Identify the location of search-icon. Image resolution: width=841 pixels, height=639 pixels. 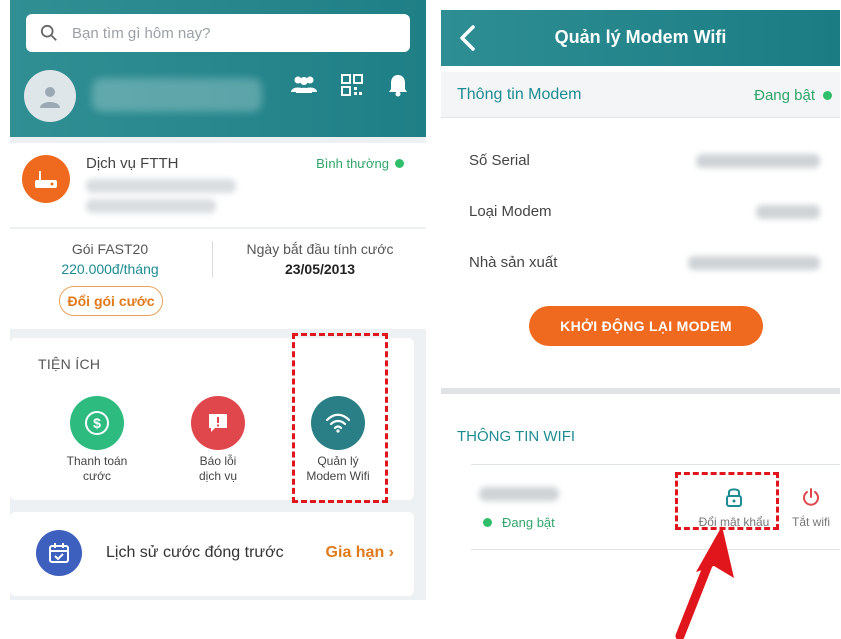
(48, 32).